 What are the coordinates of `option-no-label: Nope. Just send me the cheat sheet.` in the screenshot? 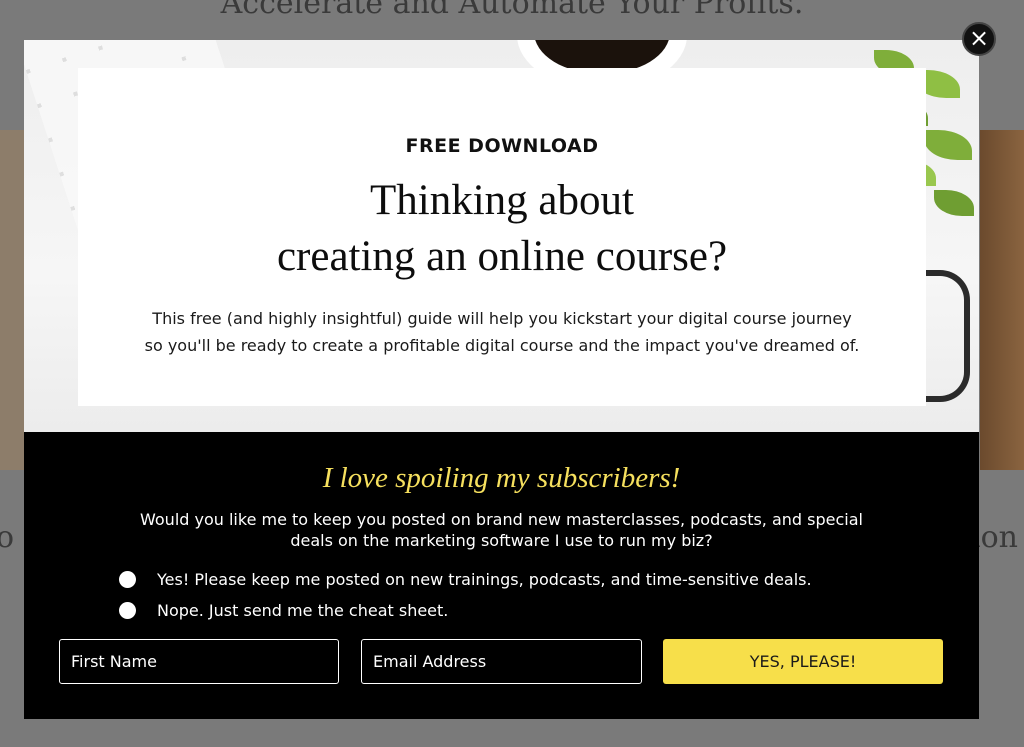 It's located at (302, 610).